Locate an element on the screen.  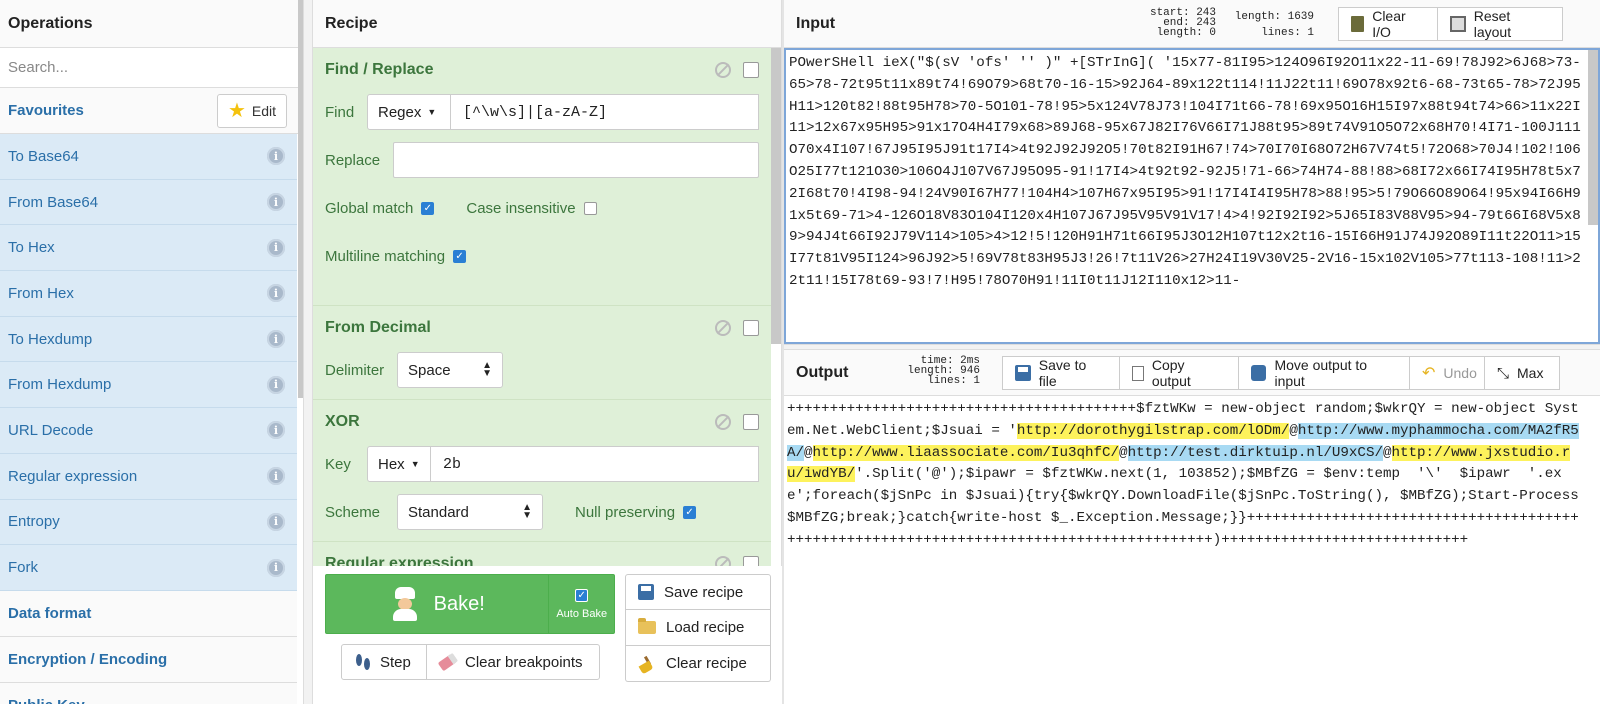
input-scrollbar is located at coordinates (1593, 137).